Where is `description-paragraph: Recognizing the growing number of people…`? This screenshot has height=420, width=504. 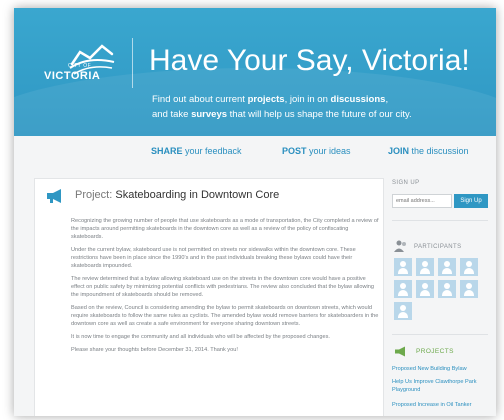 description-paragraph: Recognizing the growing number of people… is located at coordinates (225, 229).